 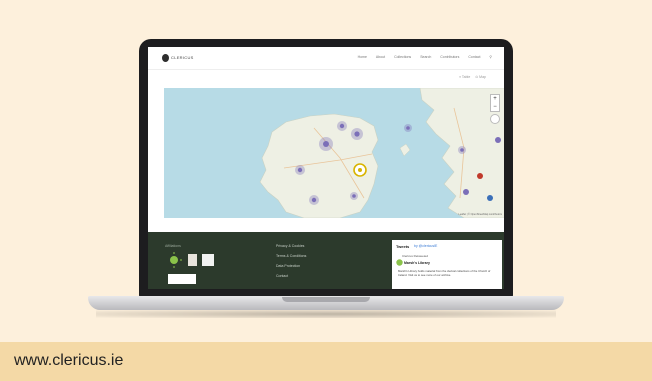 I want to click on zoom-control: + −, so click(x=495, y=103).